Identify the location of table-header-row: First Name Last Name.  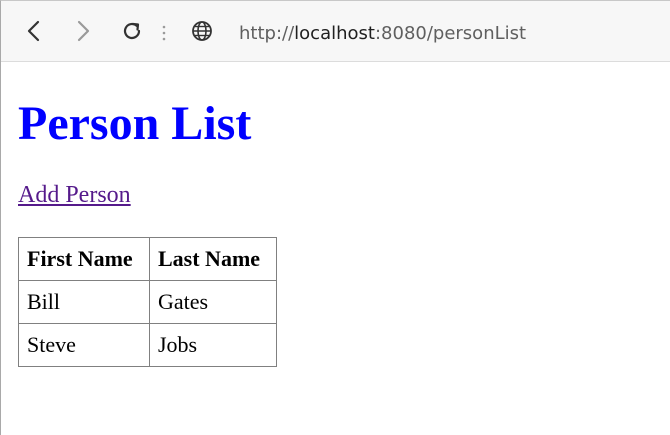
(147, 259).